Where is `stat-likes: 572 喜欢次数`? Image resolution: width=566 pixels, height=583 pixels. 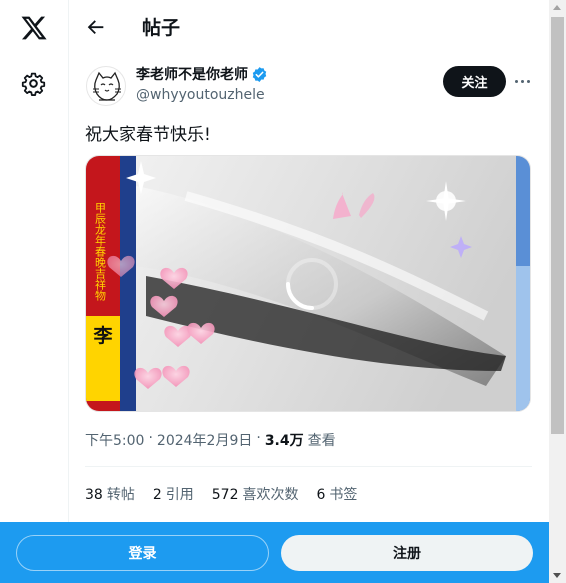
stat-likes: 572 喜欢次数 is located at coordinates (255, 494).